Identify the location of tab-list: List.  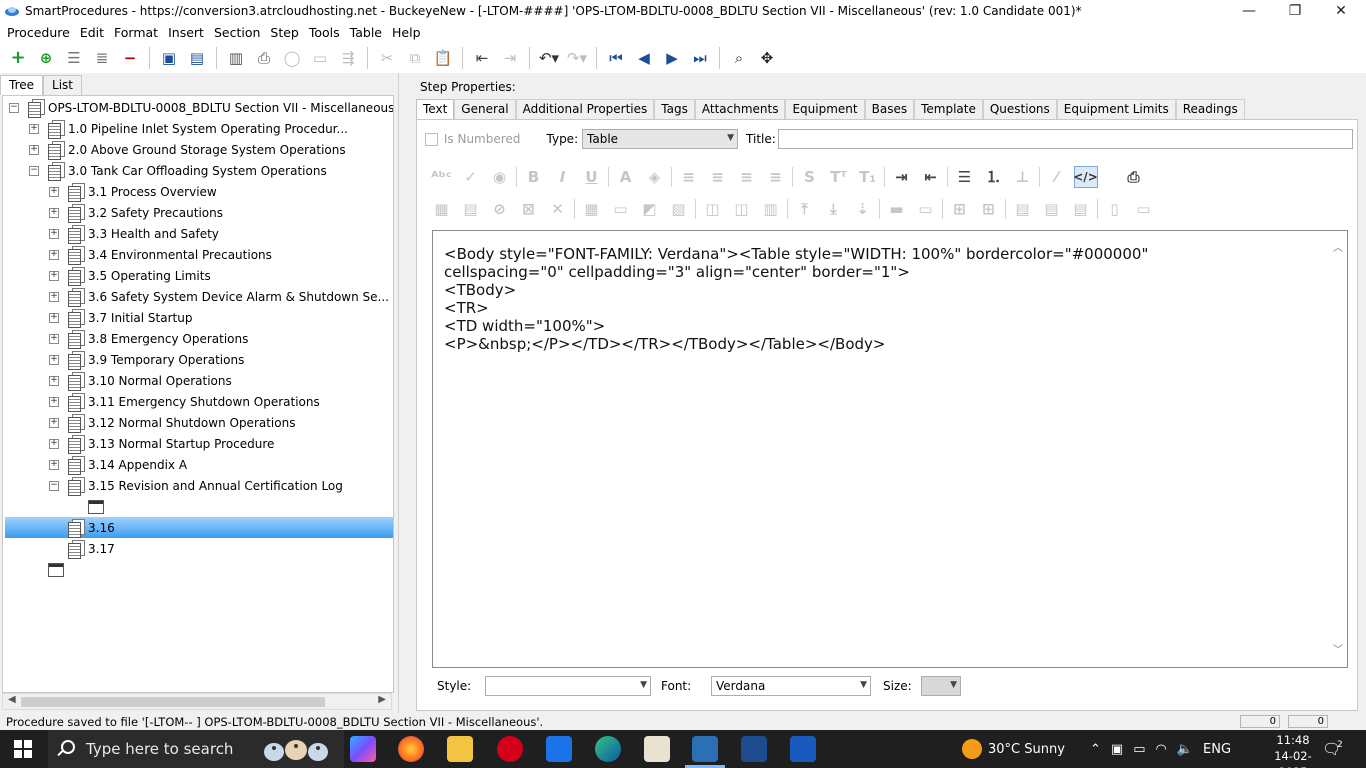
(62, 85).